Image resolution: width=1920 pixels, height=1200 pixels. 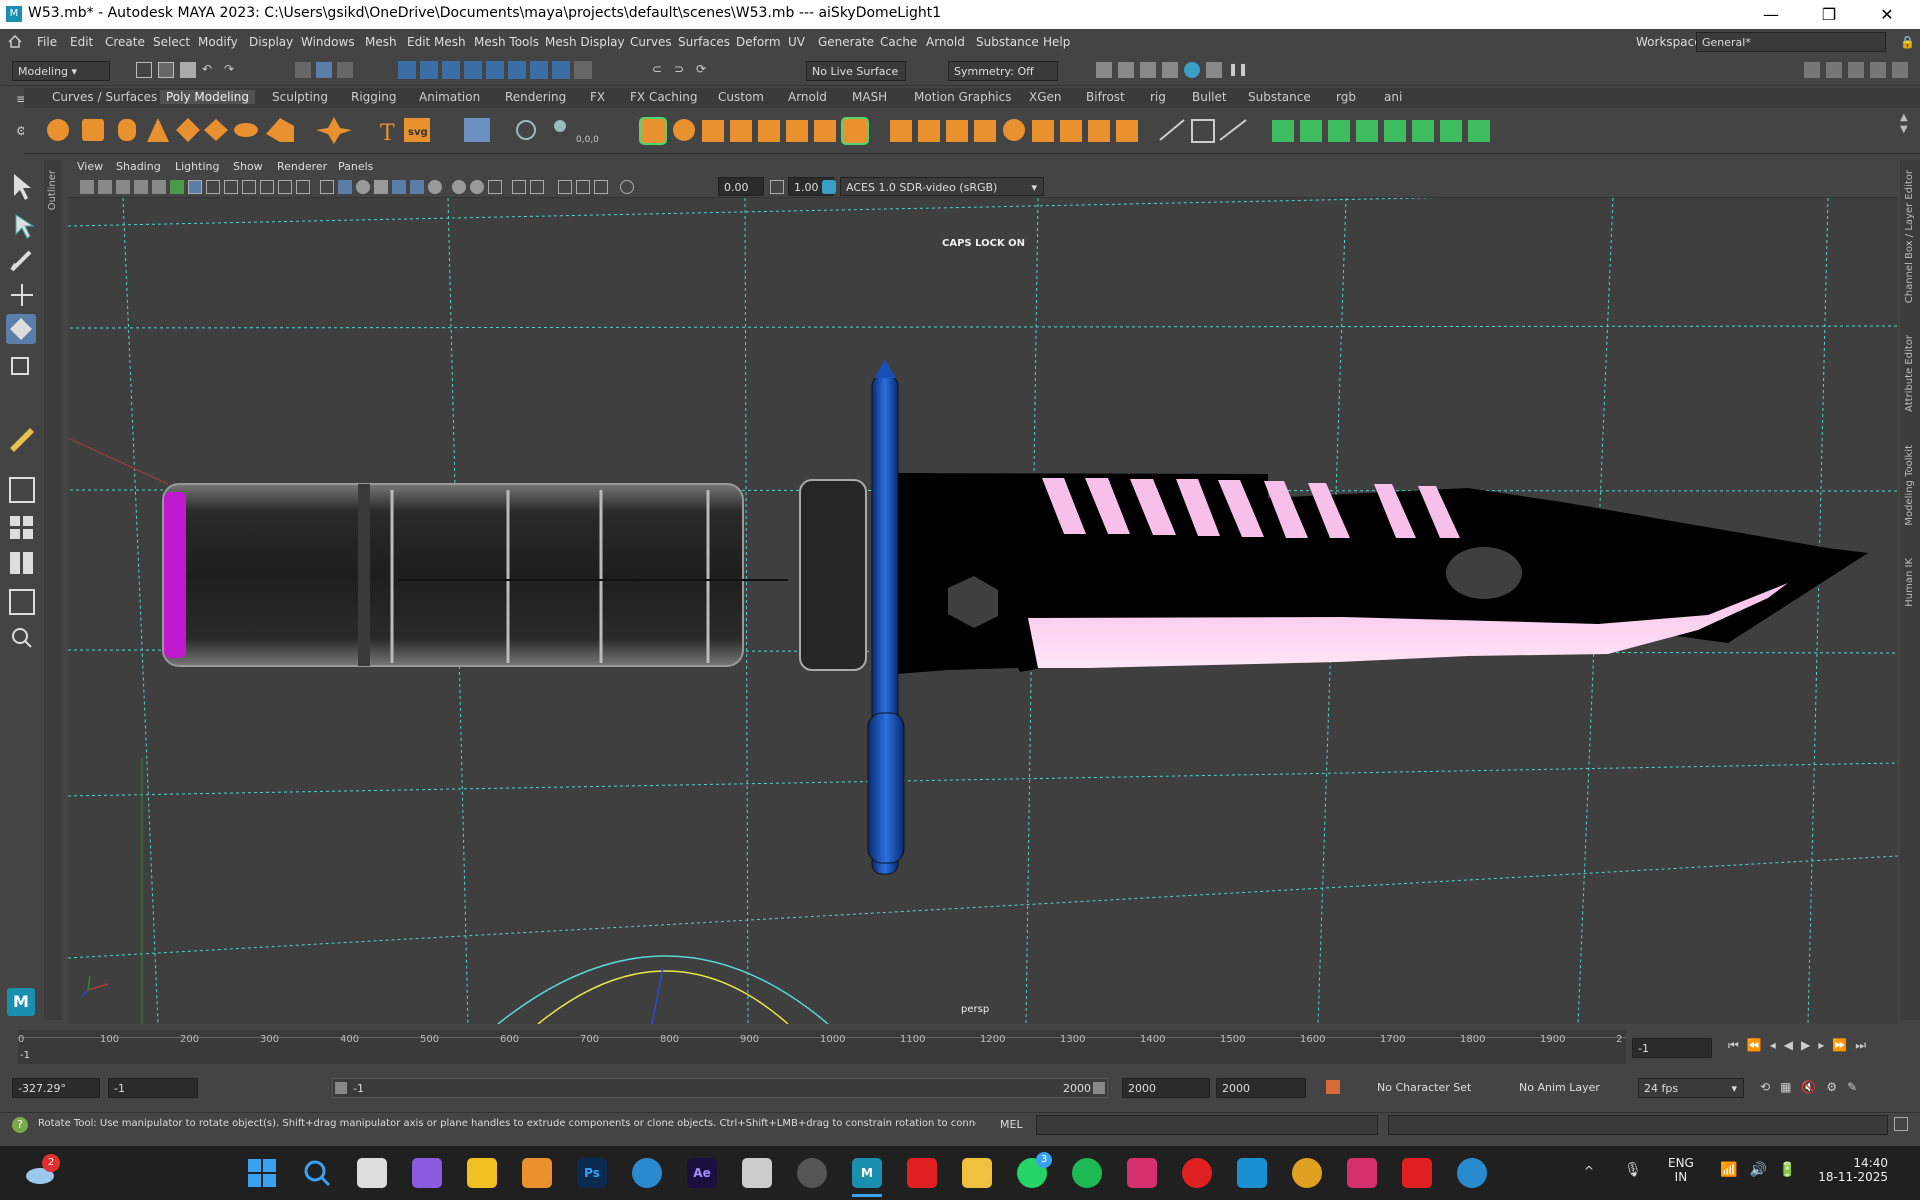 What do you see at coordinates (171, 42) in the screenshot?
I see `menu-select: Select` at bounding box center [171, 42].